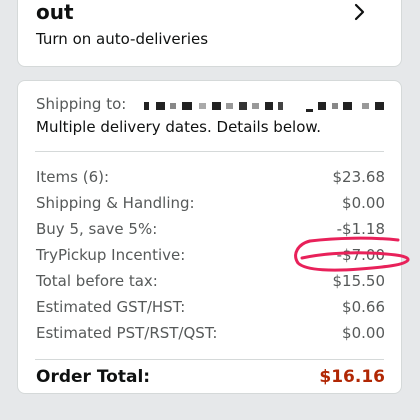 This screenshot has height=420, width=420. Describe the element at coordinates (359, 281) in the screenshot. I see `row-value: $15.50` at that location.